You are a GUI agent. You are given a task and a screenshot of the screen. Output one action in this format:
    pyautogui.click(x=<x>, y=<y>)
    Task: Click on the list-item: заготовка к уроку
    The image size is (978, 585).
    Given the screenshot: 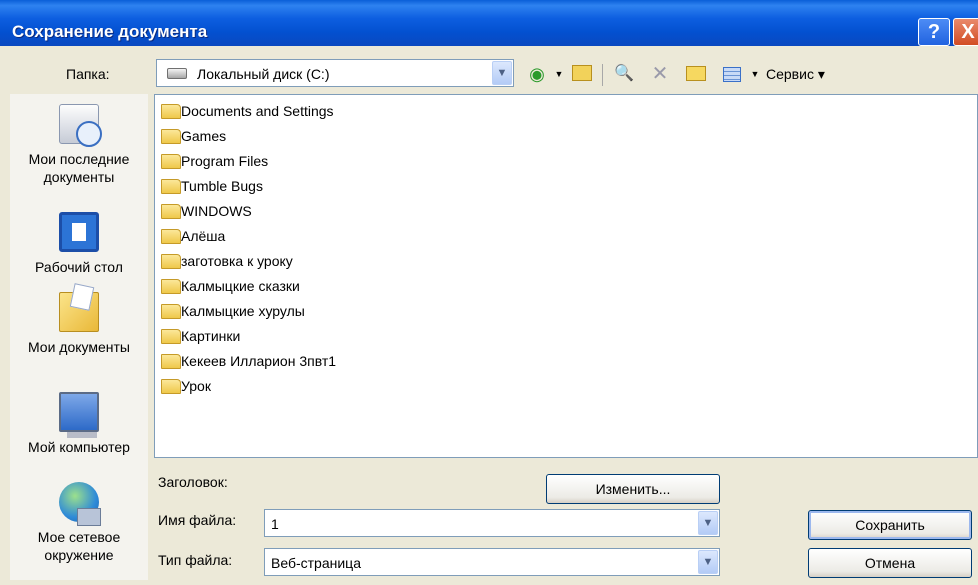 What is the action you would take?
    pyautogui.click(x=227, y=261)
    